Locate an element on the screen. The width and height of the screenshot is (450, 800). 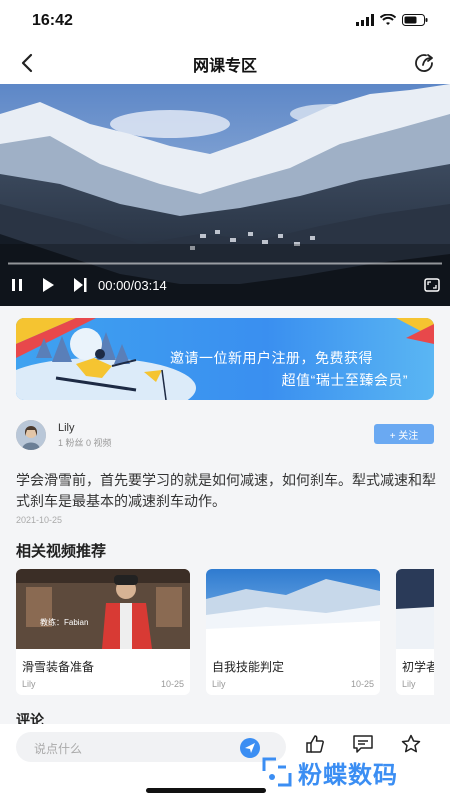
next-icon is located at coordinates (80, 285).